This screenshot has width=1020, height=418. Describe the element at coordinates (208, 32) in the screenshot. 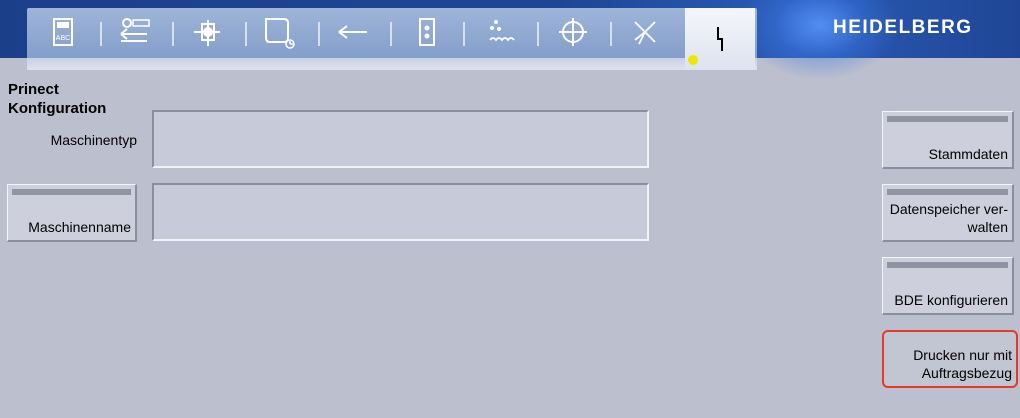

I see `sheet-transfer-icon` at that location.